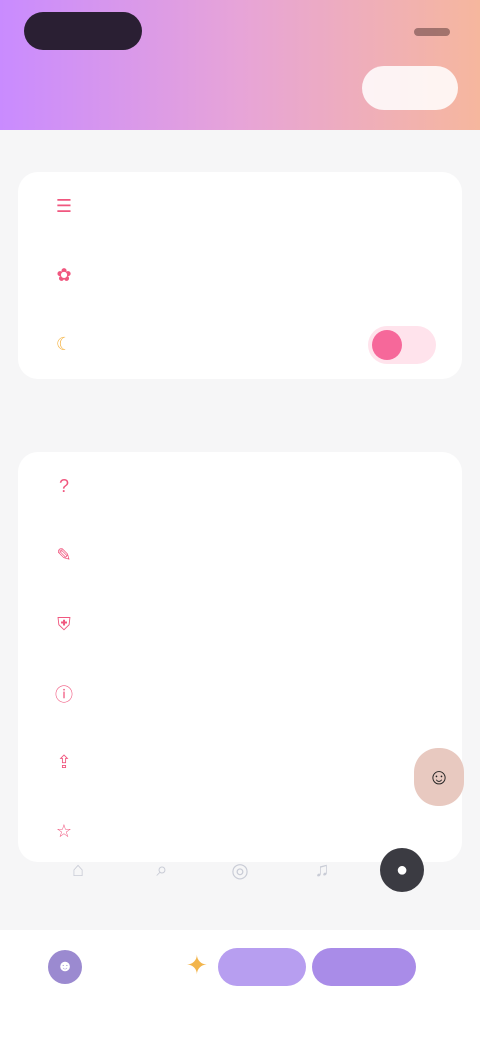 This screenshot has height=1040, width=480. I want to click on info-icon: ⓘ, so click(64, 694).